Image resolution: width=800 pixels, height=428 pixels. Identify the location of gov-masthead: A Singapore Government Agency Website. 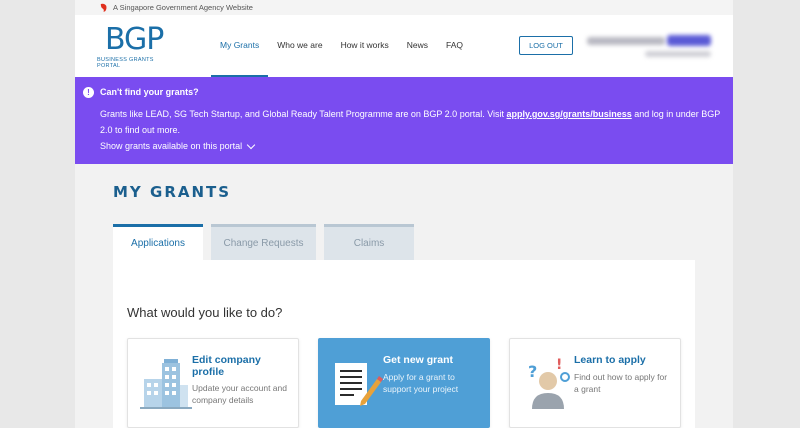
(404, 7).